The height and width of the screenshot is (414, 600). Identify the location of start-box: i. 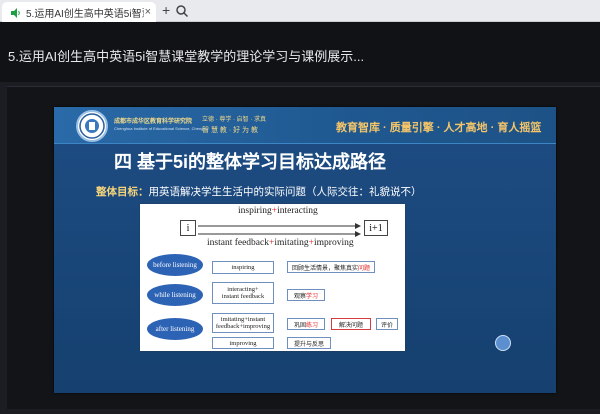
(188, 228).